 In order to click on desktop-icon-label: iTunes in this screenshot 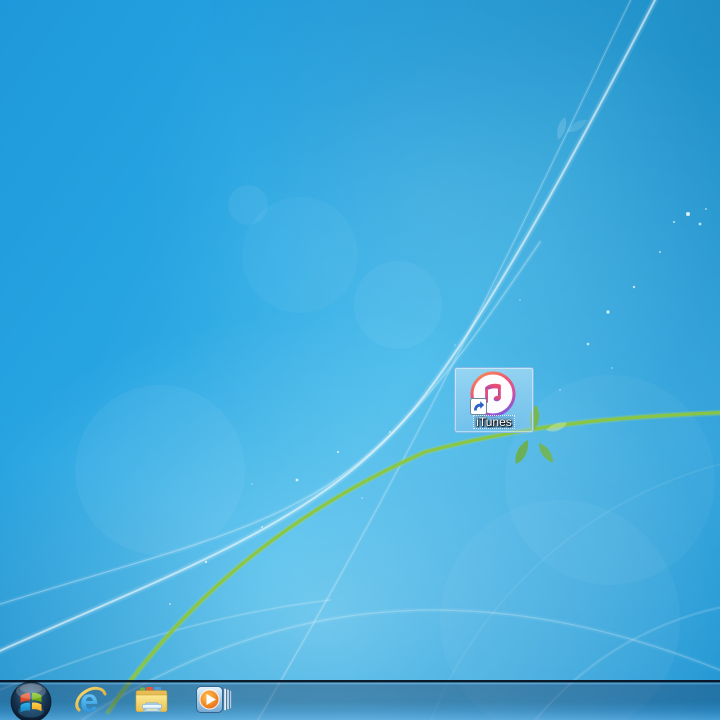, I will do `click(494, 422)`.